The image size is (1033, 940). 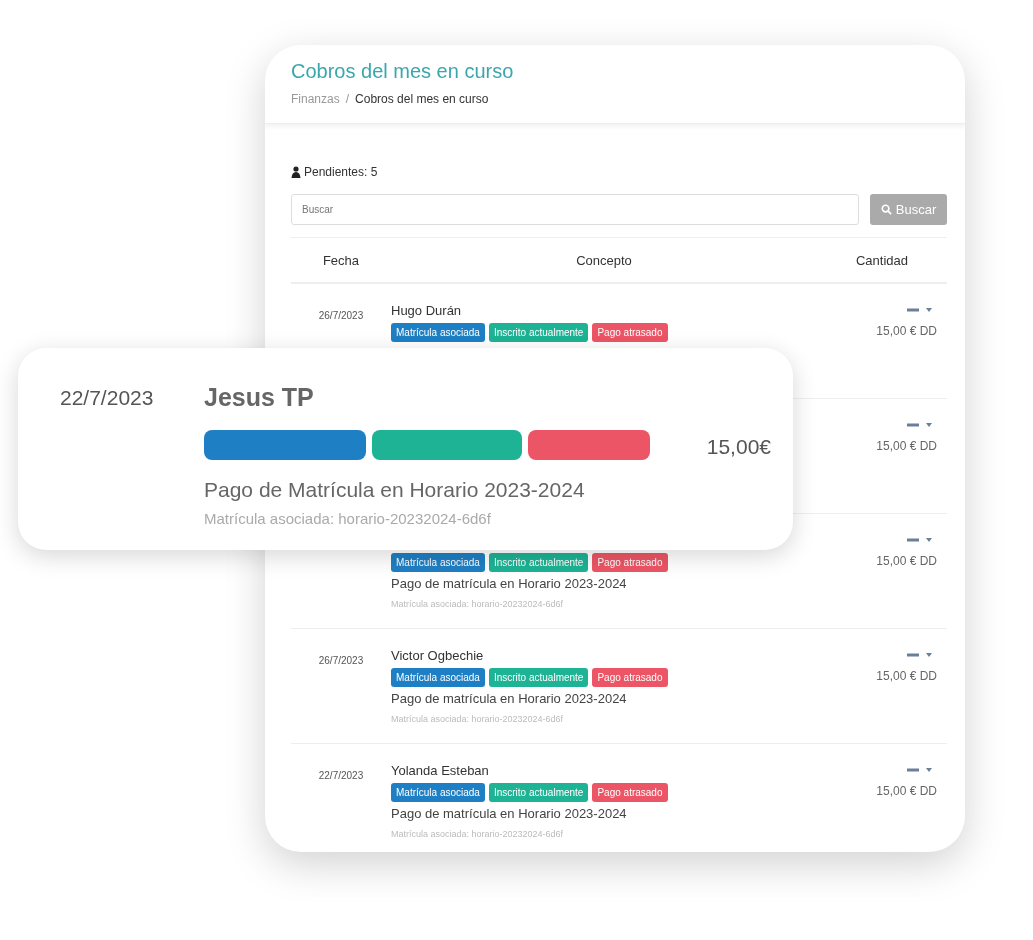 What do you see at coordinates (886, 209) in the screenshot?
I see `search-icon` at bounding box center [886, 209].